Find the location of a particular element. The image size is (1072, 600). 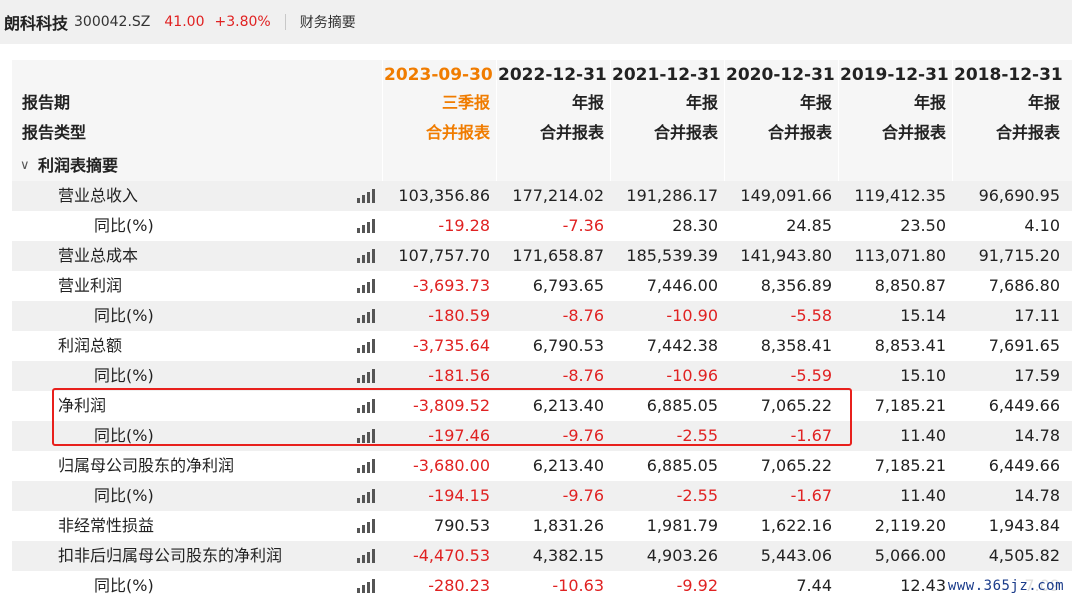

table-cell: 7,185.21 is located at coordinates (910, 465).